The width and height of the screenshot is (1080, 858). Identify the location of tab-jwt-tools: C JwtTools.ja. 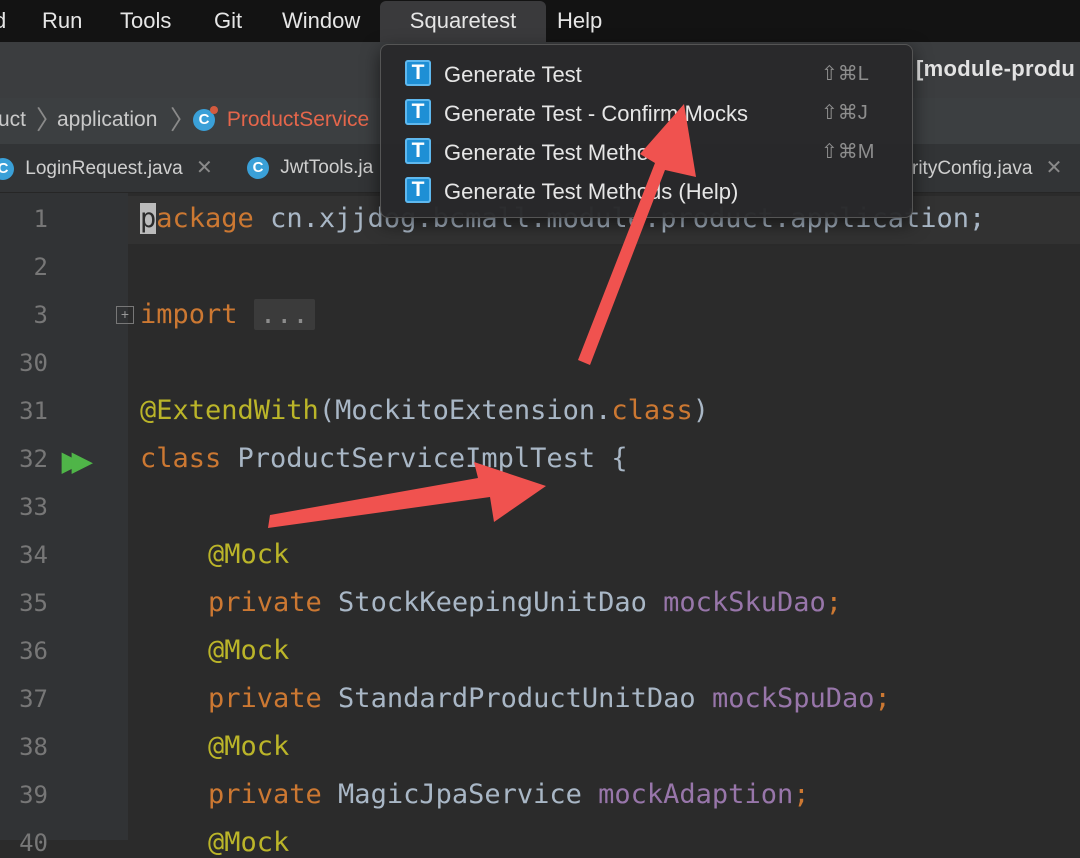
(310, 168).